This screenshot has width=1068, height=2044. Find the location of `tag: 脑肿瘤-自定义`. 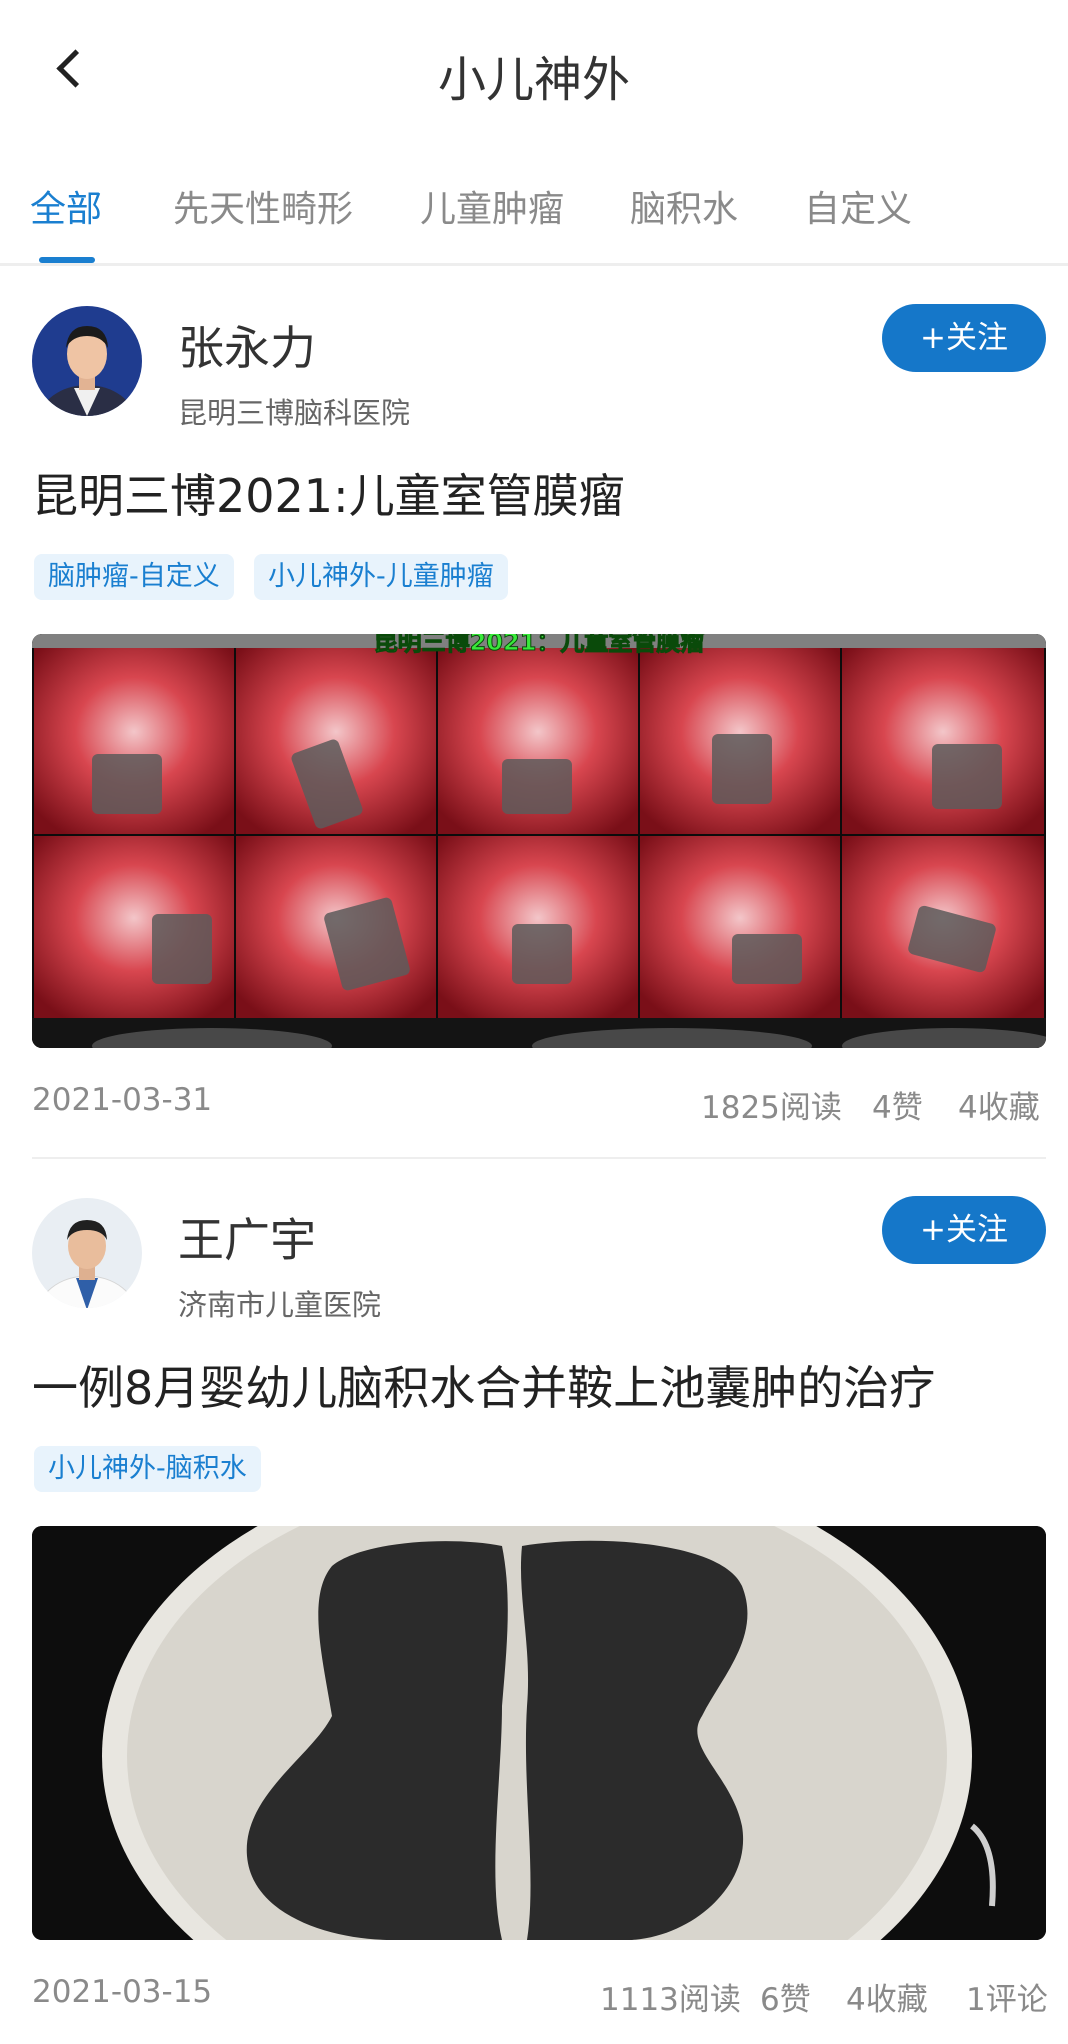

tag: 脑肿瘤-自定义 is located at coordinates (134, 577).